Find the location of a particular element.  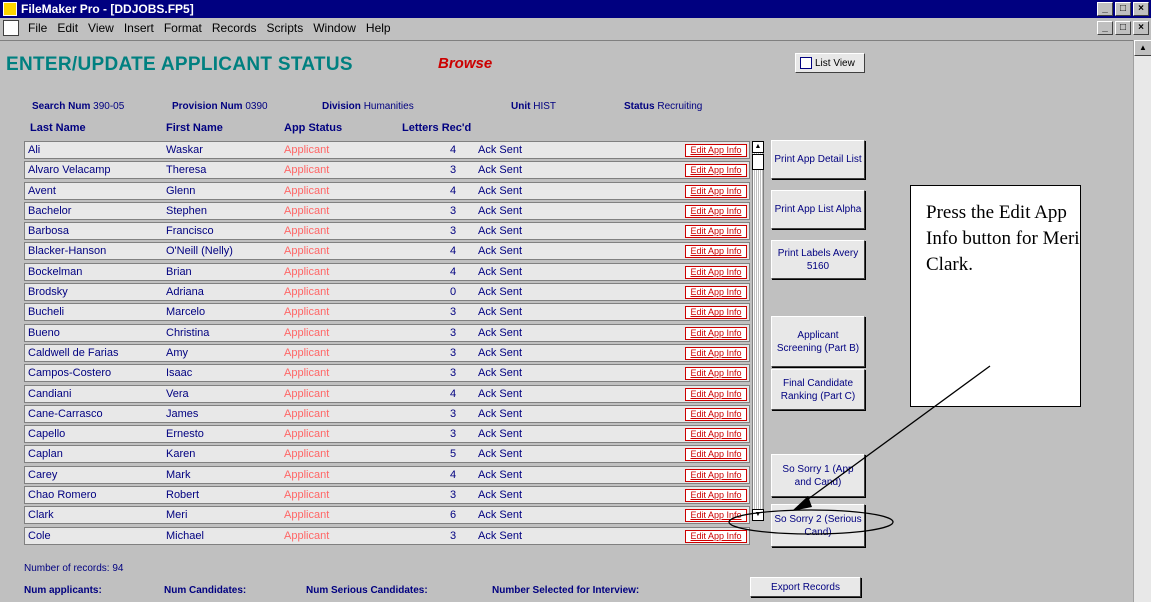

first-name-cell: Vera is located at coordinates (177, 394).